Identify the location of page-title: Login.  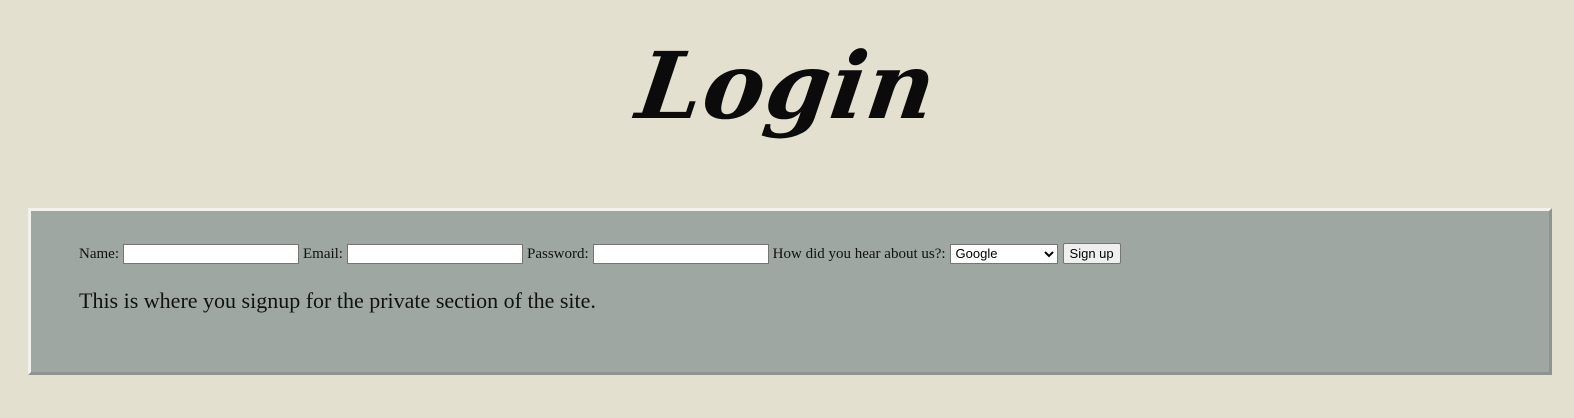
(787, 86).